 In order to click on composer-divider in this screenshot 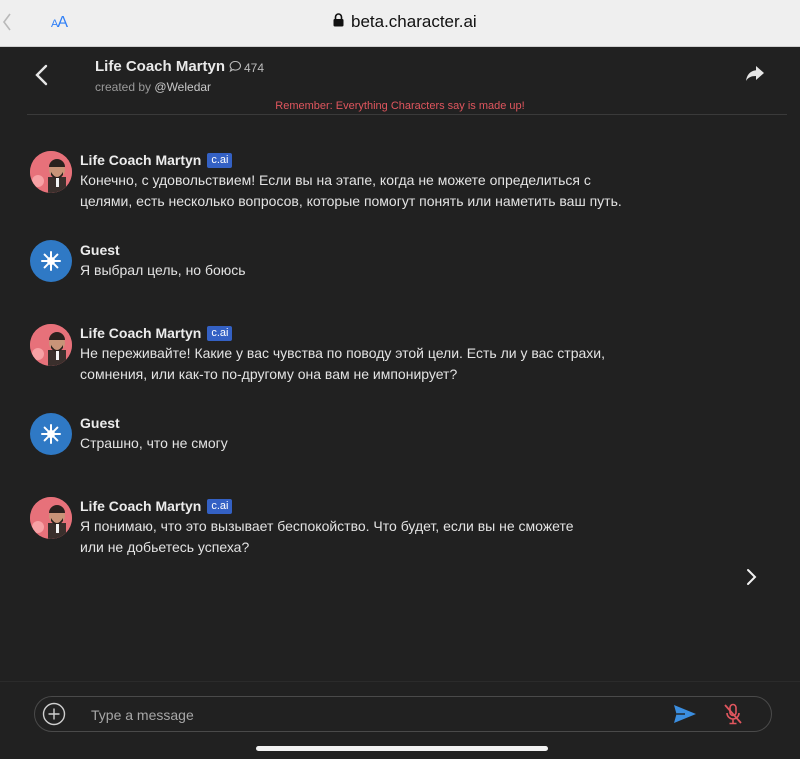, I will do `click(400, 681)`.